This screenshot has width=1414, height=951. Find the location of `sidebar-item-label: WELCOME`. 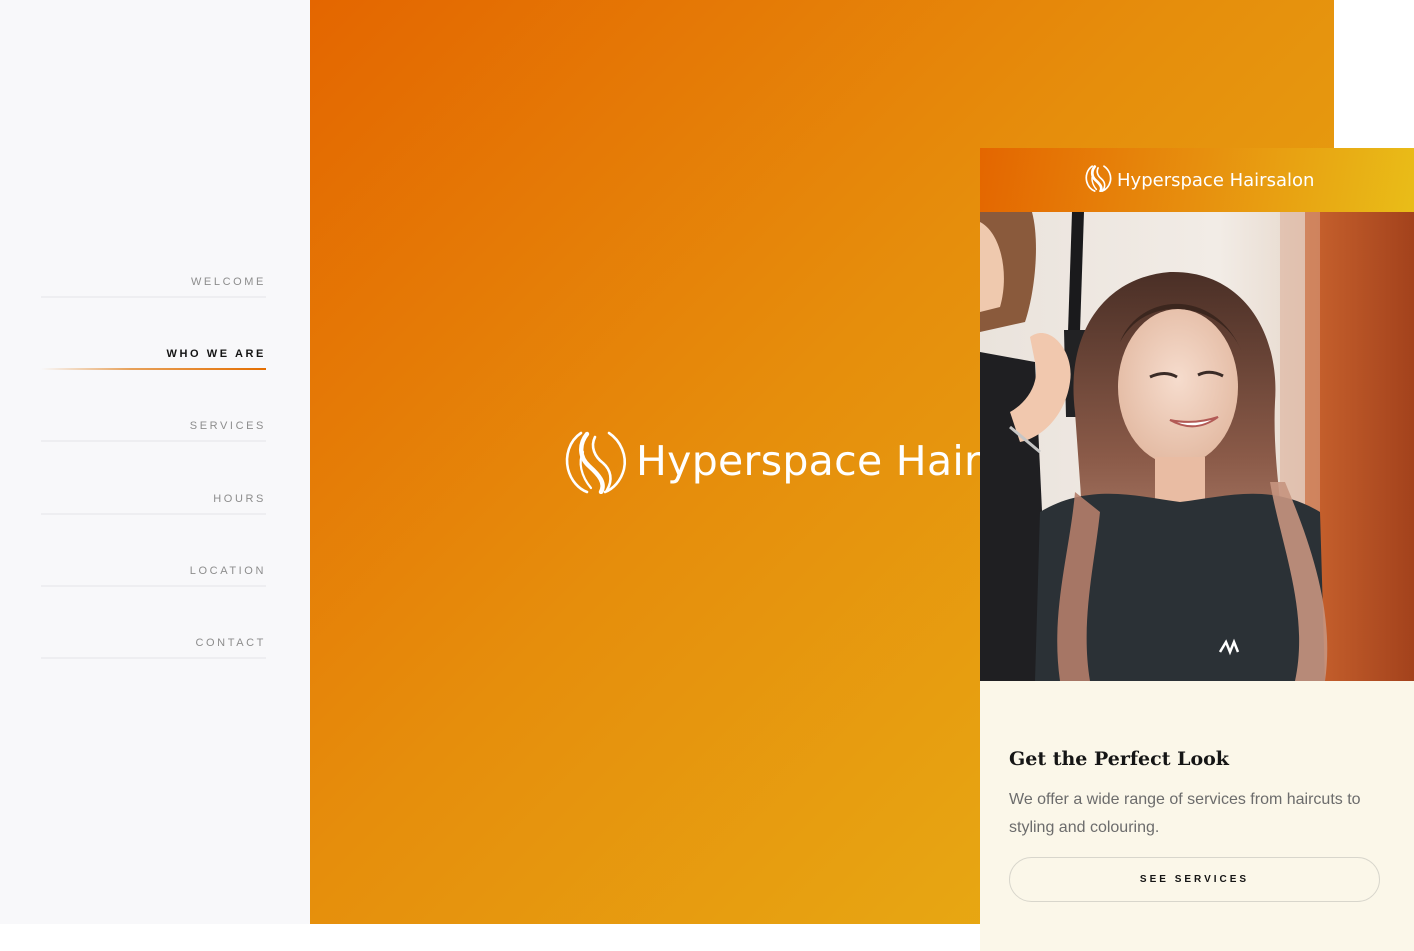

sidebar-item-label: WELCOME is located at coordinates (228, 282).